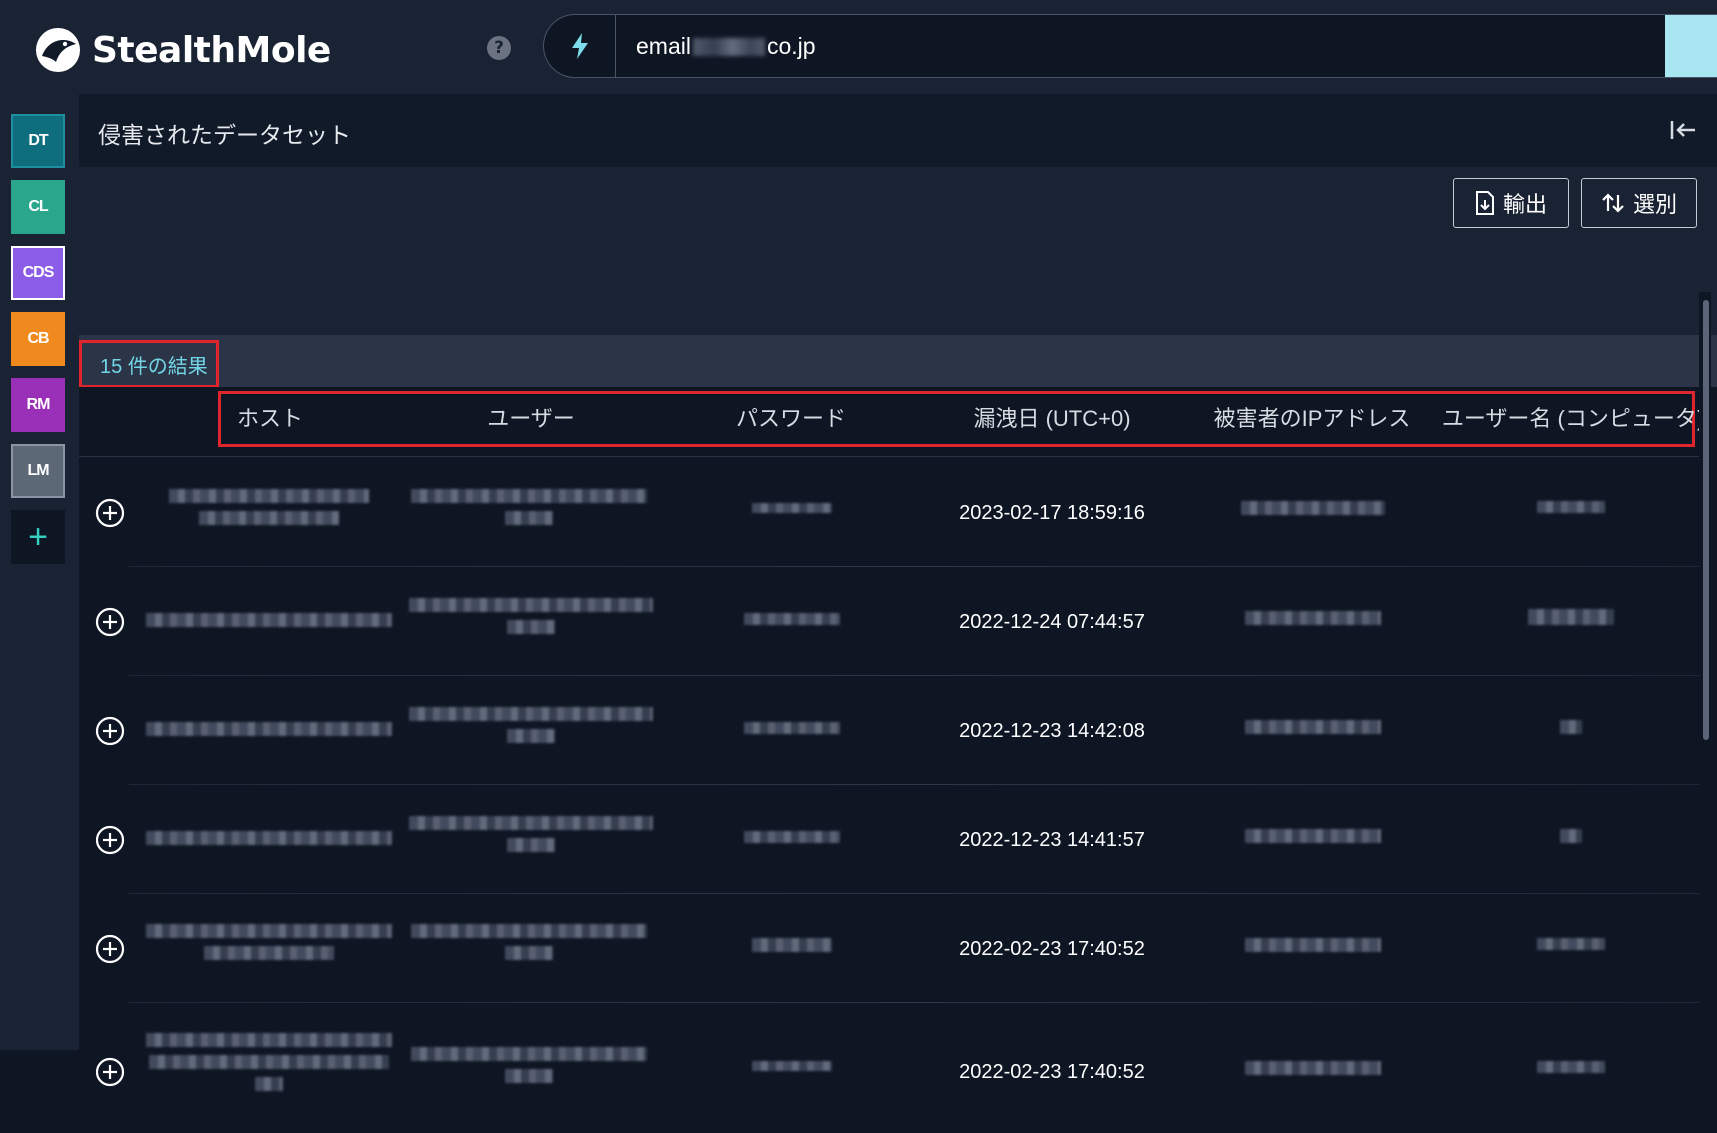  Describe the element at coordinates (898, 130) in the screenshot. I see `panel-header: 侵害されたデータセット` at that location.